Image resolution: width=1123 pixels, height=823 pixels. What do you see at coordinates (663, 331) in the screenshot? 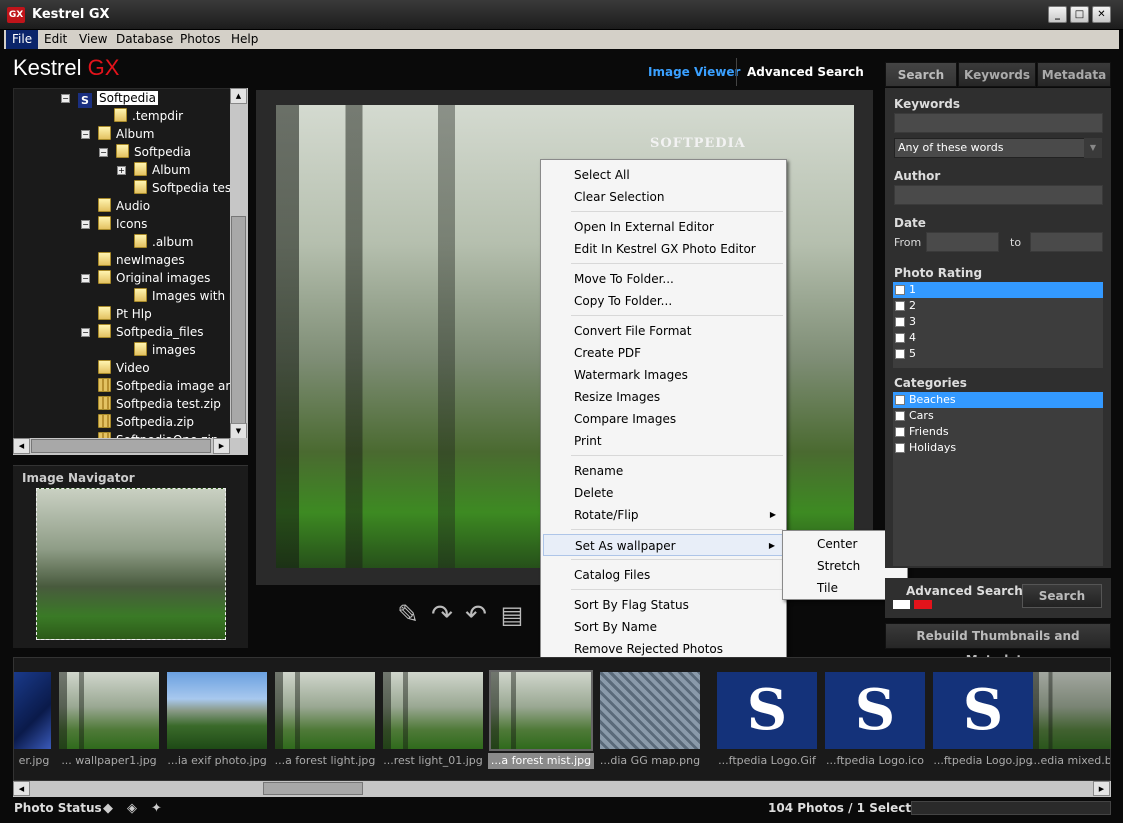
I see `menu-item-convert-file-format: Convert File Format` at bounding box center [663, 331].